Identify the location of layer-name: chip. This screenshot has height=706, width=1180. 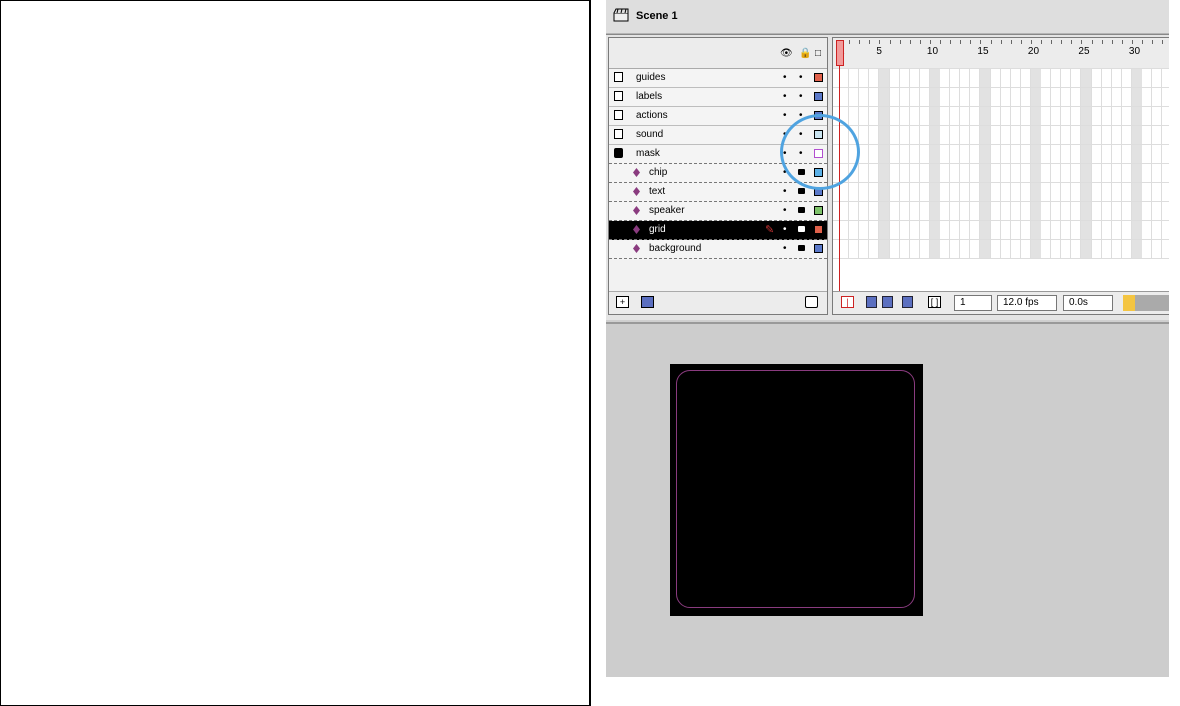
(658, 172).